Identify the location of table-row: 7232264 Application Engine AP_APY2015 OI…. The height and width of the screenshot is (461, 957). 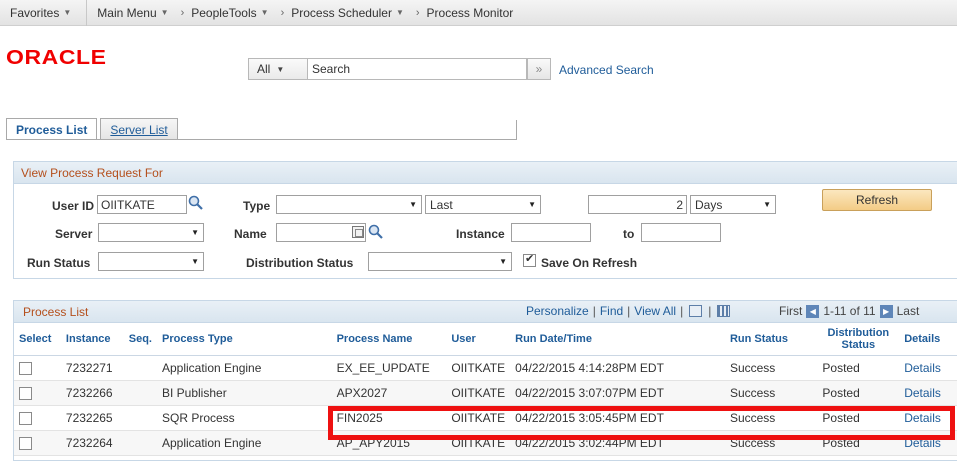
(485, 443).